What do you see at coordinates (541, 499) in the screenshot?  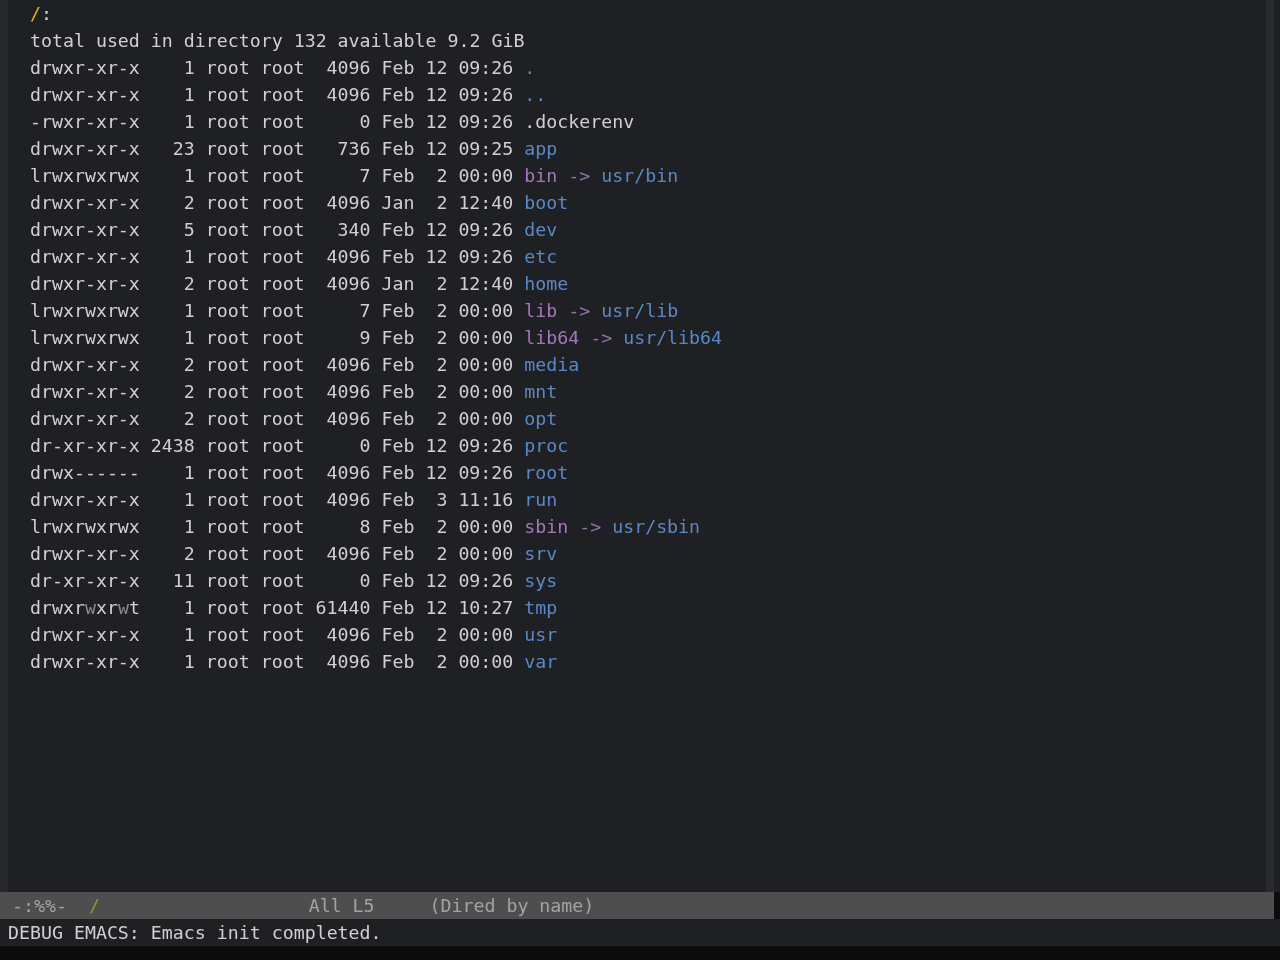 I see `file-name: run` at bounding box center [541, 499].